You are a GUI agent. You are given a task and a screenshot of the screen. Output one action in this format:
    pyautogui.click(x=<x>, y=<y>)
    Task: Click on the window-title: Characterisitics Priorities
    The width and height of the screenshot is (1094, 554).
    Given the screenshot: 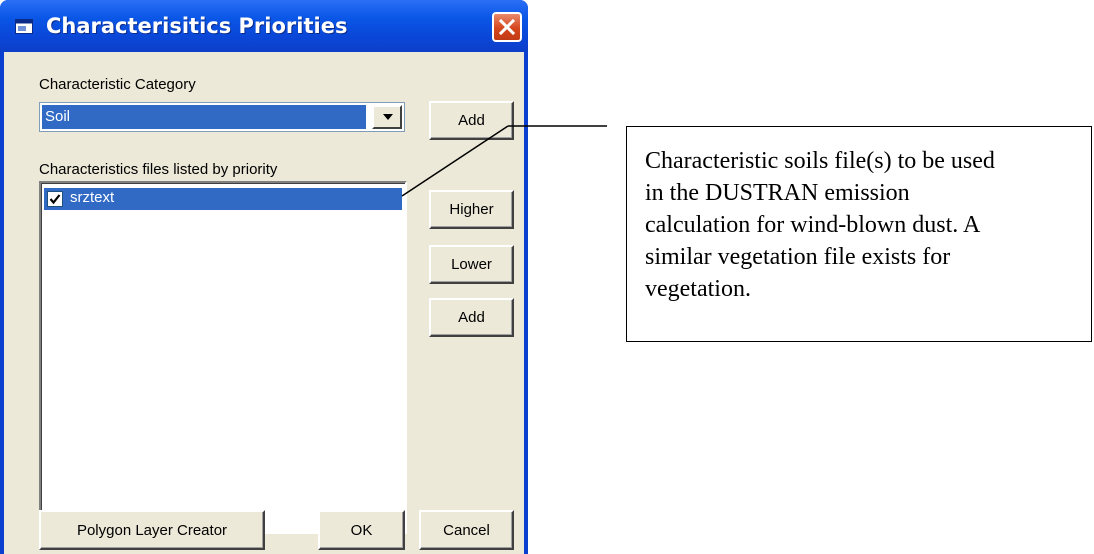 What is the action you would take?
    pyautogui.click(x=197, y=26)
    